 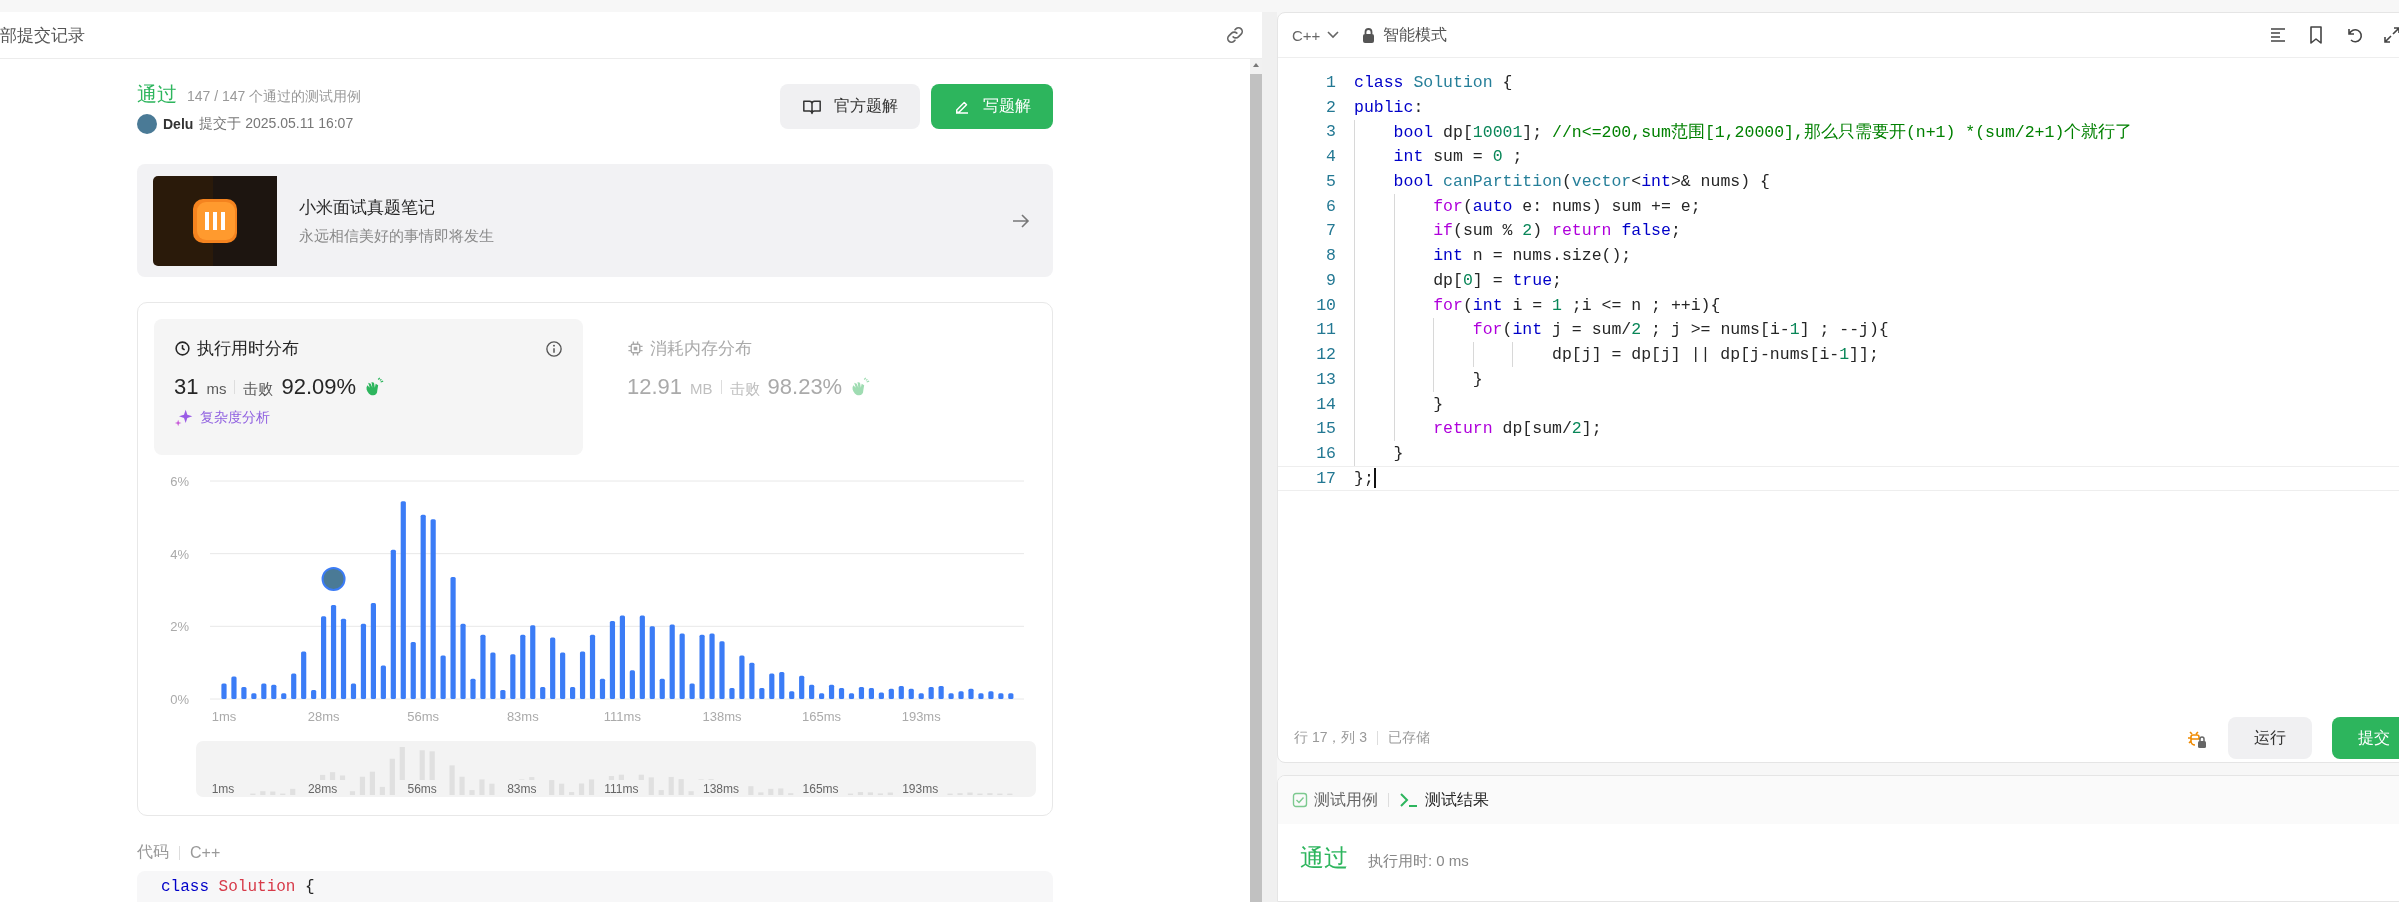 What do you see at coordinates (1335, 800) in the screenshot?
I see `console-tab: 测试用例` at bounding box center [1335, 800].